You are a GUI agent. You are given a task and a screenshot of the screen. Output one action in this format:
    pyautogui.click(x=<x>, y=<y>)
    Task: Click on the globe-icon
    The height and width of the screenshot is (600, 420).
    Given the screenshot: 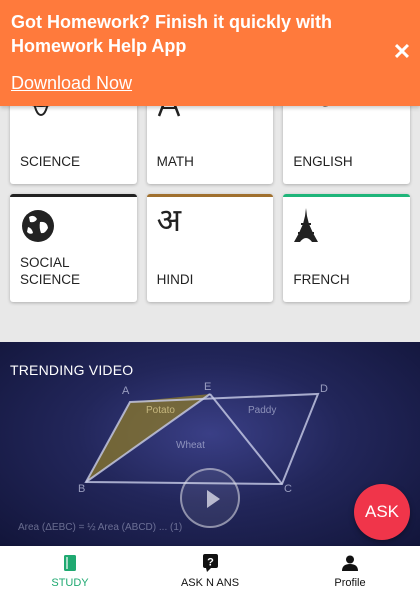 What is the action you would take?
    pyautogui.click(x=38, y=228)
    